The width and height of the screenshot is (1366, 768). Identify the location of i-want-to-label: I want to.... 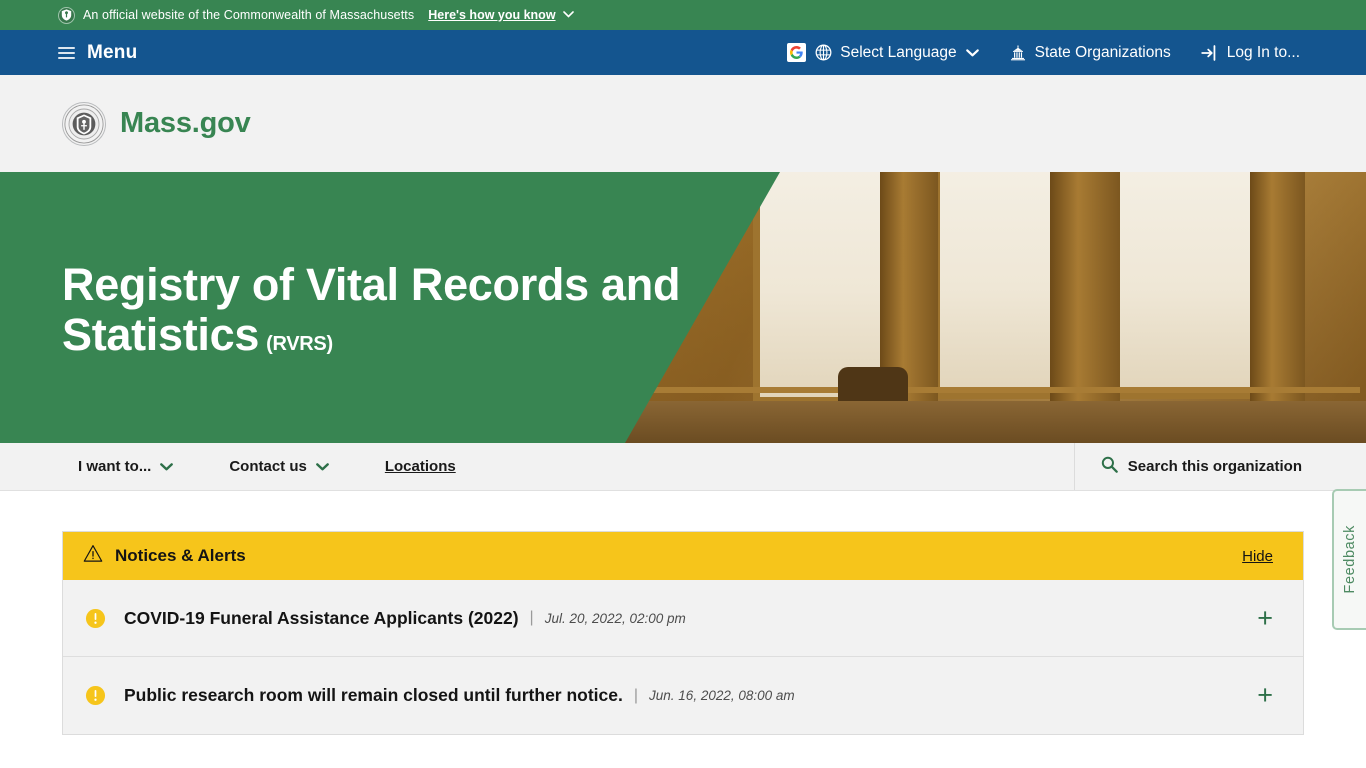
(115, 466).